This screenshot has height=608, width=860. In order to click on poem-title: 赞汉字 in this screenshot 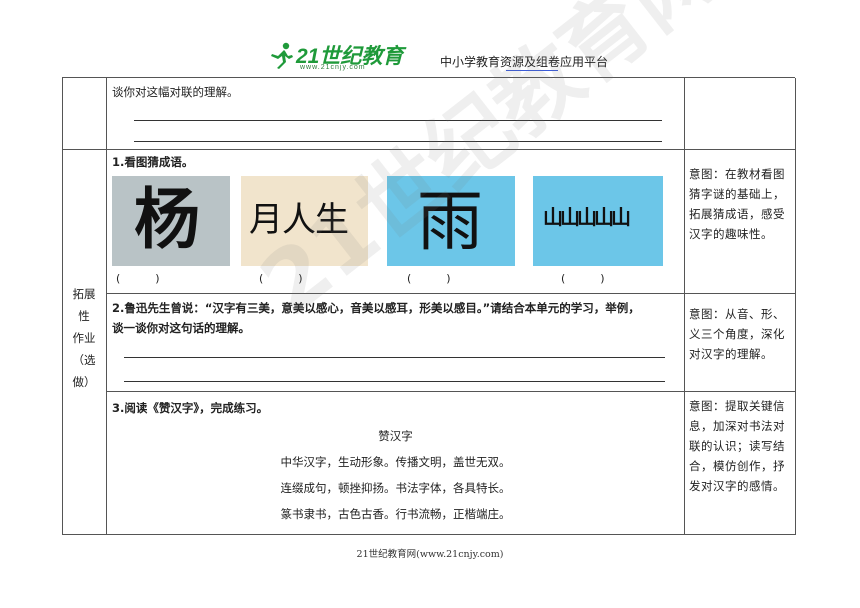, I will do `click(395, 436)`.